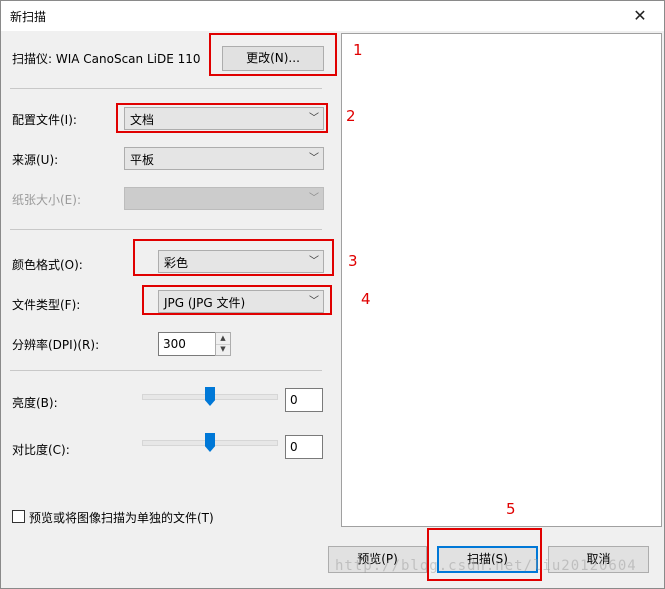  I want to click on source-dropdown: 平板 ﹀, so click(224, 158).